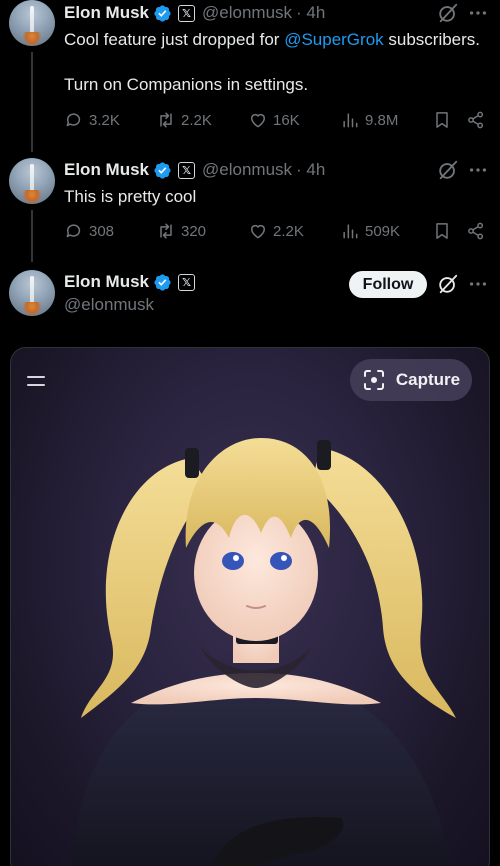 This screenshot has height=866, width=500. Describe the element at coordinates (194, 231) in the screenshot. I see `repost-count: 320` at that location.